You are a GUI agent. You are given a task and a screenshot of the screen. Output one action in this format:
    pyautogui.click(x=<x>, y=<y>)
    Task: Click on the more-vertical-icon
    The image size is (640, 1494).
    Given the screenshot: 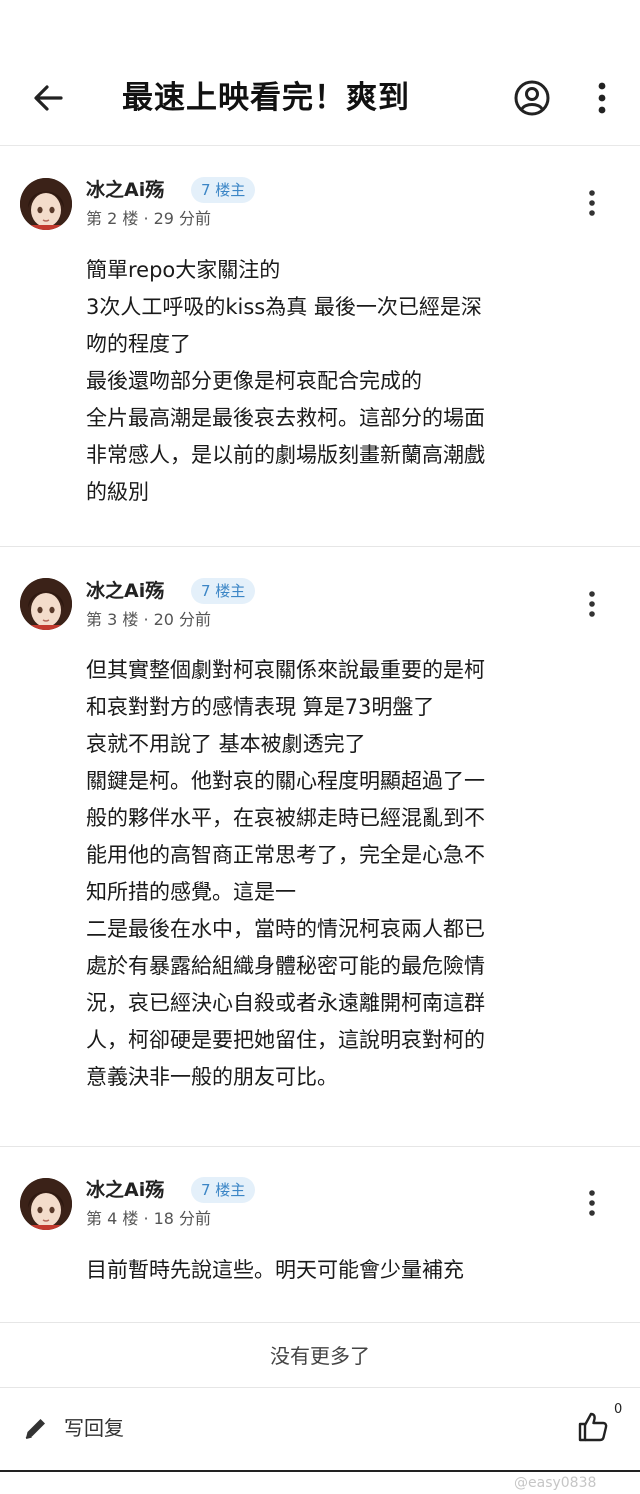 What is the action you would take?
    pyautogui.click(x=602, y=98)
    